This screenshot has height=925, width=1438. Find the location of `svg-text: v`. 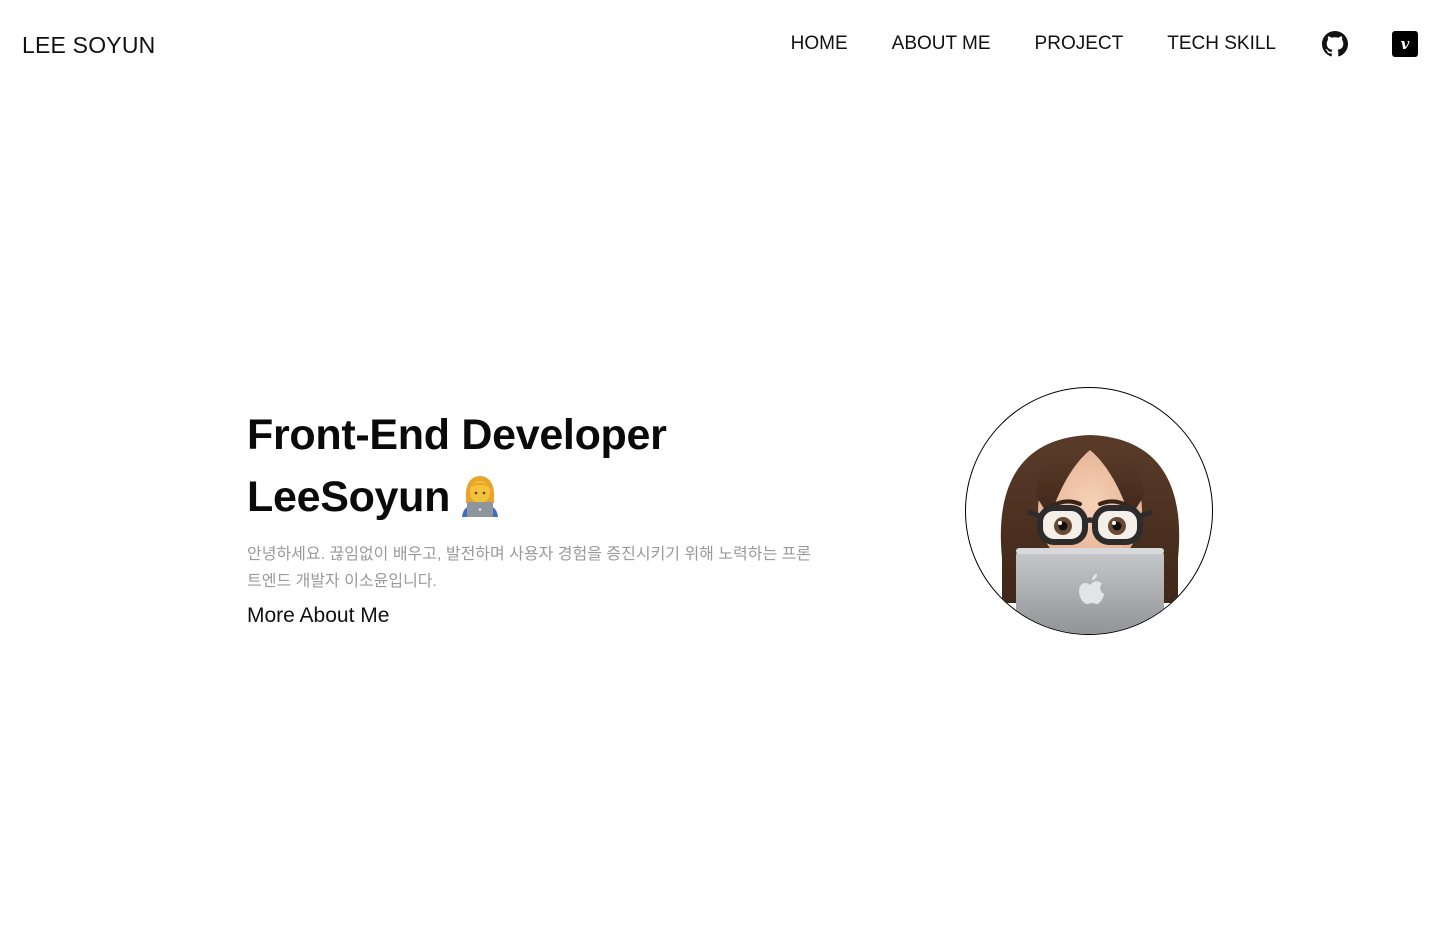

svg-text: v is located at coordinates (1405, 44).